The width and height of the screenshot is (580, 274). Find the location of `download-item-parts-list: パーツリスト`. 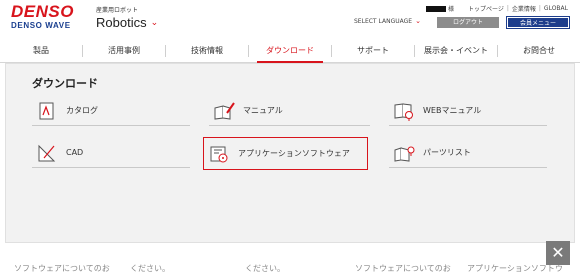

download-item-parts-list: パーツリスト is located at coordinates (468, 153).